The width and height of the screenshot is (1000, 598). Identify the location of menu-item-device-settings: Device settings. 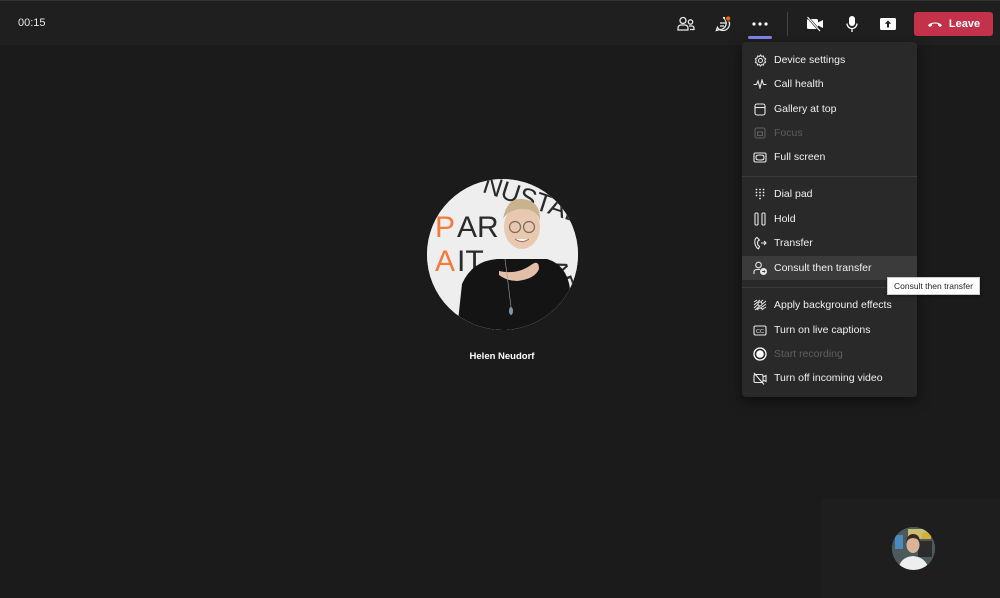
(829, 60).